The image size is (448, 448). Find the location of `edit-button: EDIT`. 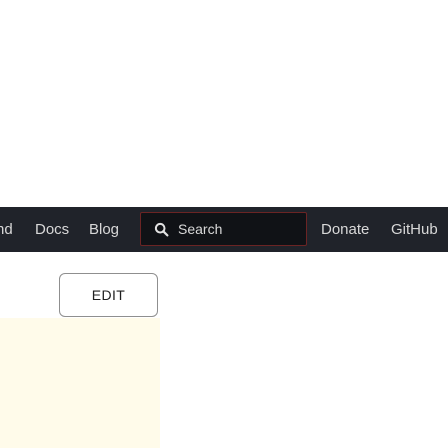

edit-button: EDIT is located at coordinates (108, 295).